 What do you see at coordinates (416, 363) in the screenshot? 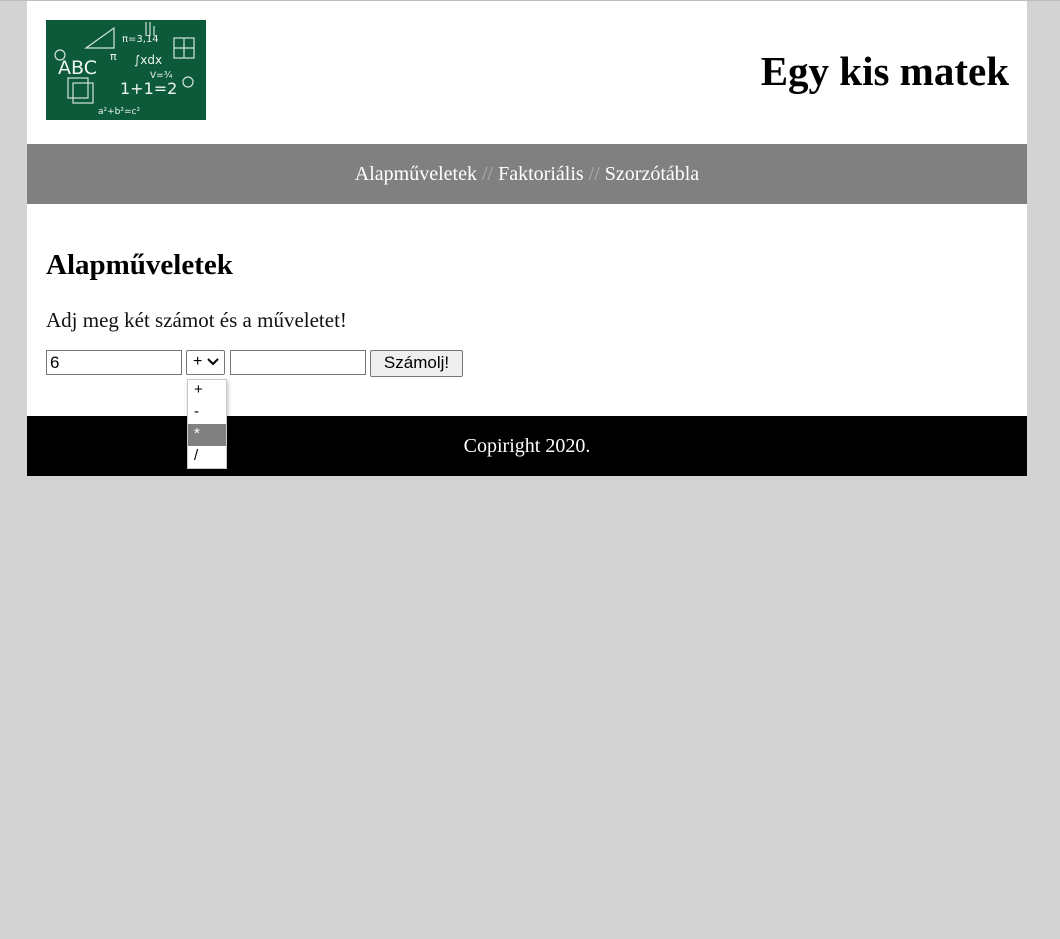
I see `calculate-button: Számolj!` at bounding box center [416, 363].